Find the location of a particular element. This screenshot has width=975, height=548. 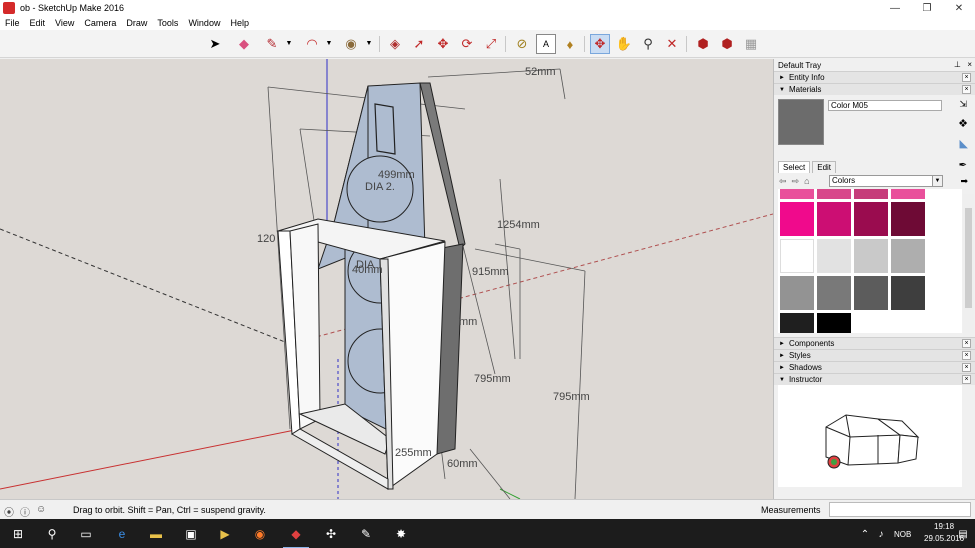

zoom-tool-icon: ⚲ is located at coordinates (648, 44).